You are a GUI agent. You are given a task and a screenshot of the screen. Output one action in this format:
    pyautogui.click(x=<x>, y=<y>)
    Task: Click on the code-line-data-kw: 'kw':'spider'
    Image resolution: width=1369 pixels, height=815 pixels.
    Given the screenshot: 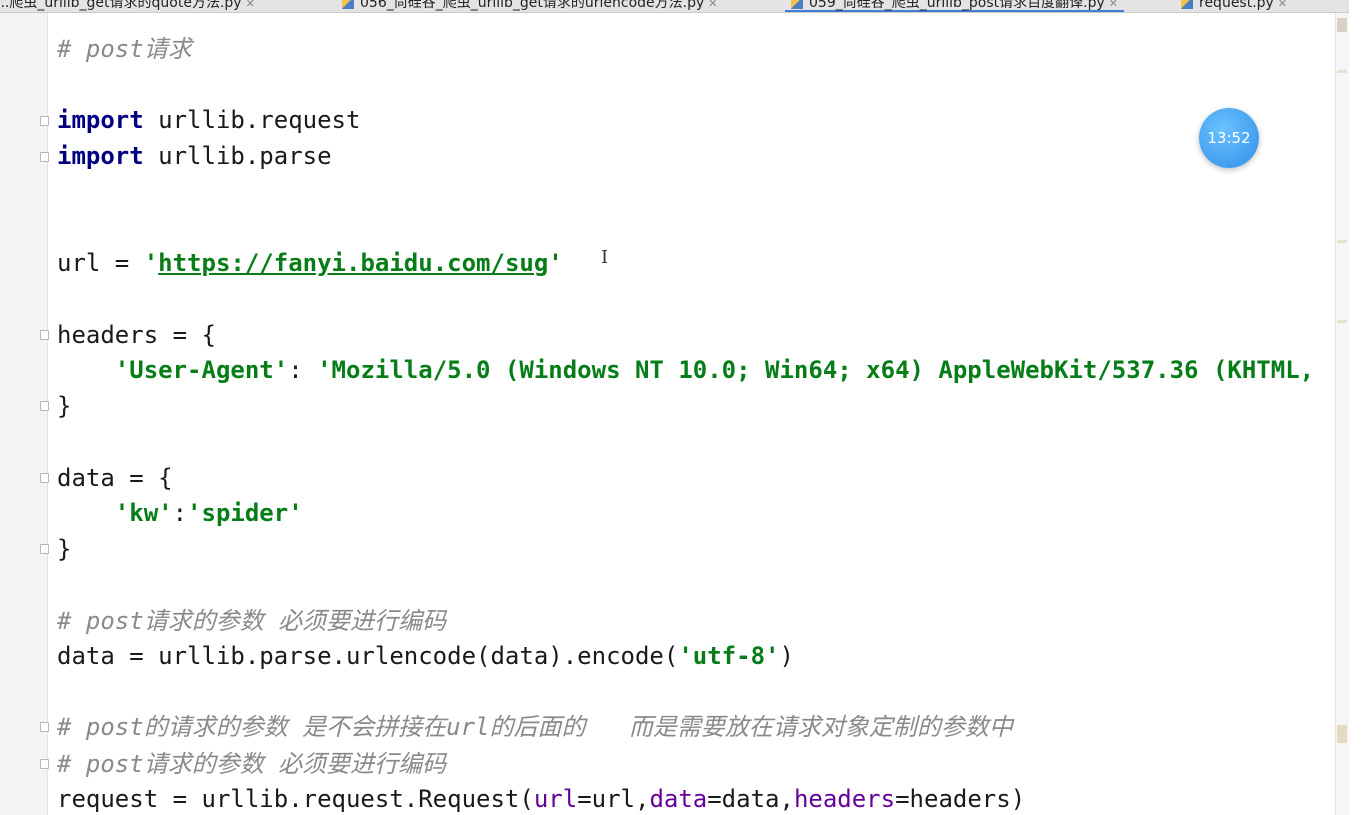 What is the action you would take?
    pyautogui.click(x=180, y=513)
    